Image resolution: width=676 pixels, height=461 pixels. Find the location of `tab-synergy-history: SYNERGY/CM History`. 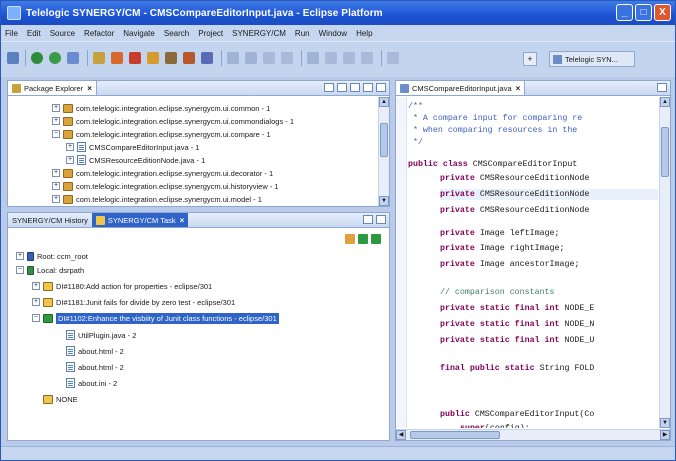

tab-synergy-history: SYNERGY/CM History is located at coordinates (50, 220).